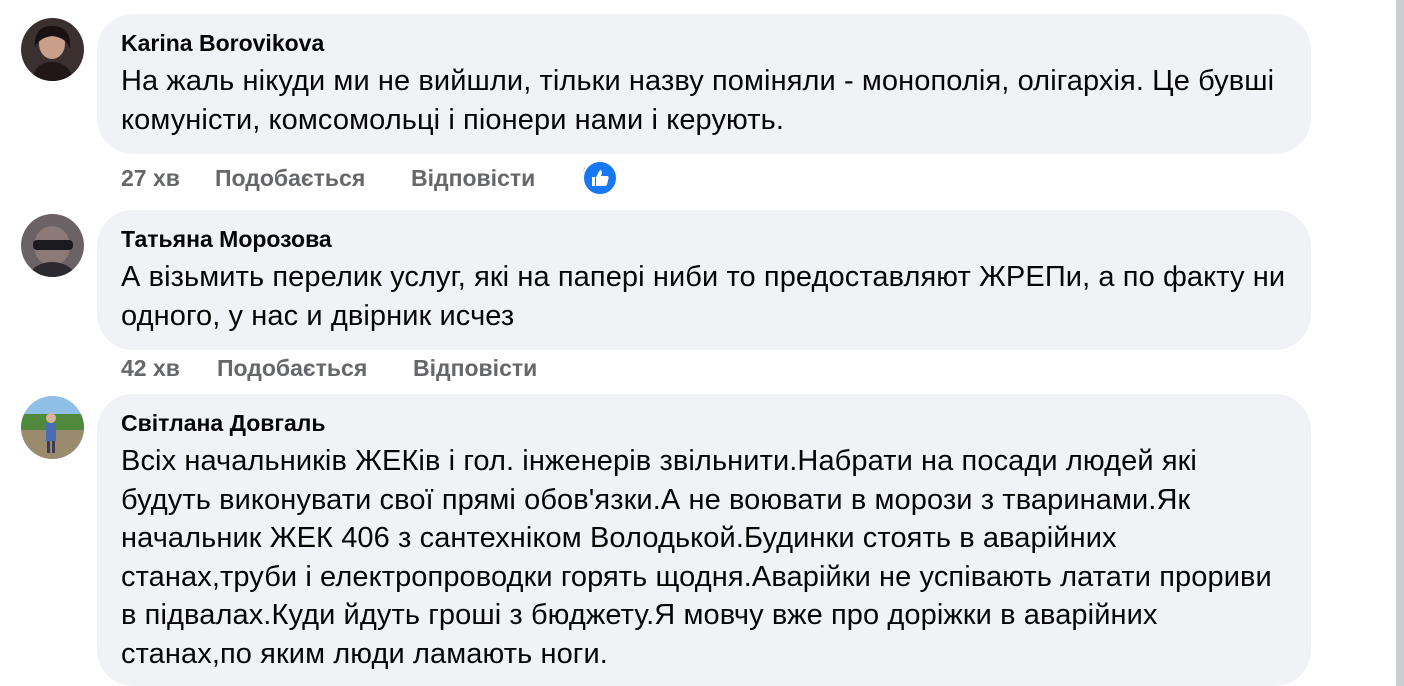 This screenshot has height=686, width=1404. What do you see at coordinates (401, 178) in the screenshot?
I see `comment-actions: 27 хв Подобається Відповісти 2` at bounding box center [401, 178].